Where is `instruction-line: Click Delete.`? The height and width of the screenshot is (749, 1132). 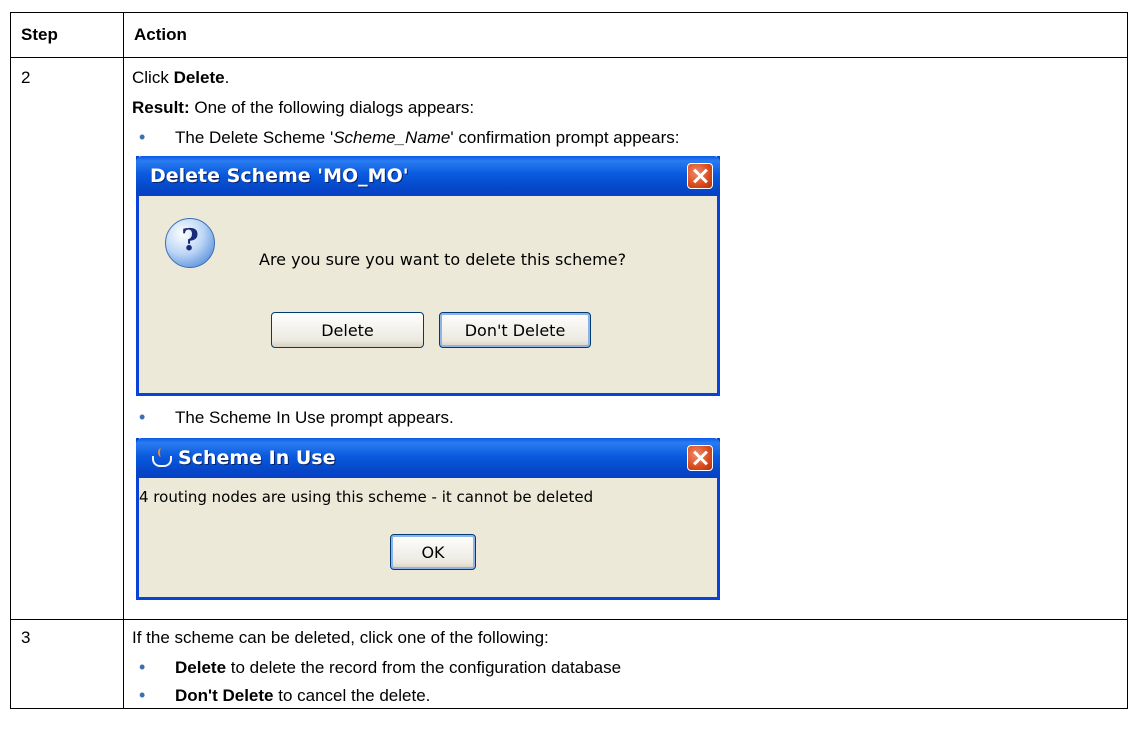 instruction-line: Click Delete. is located at coordinates (629, 78).